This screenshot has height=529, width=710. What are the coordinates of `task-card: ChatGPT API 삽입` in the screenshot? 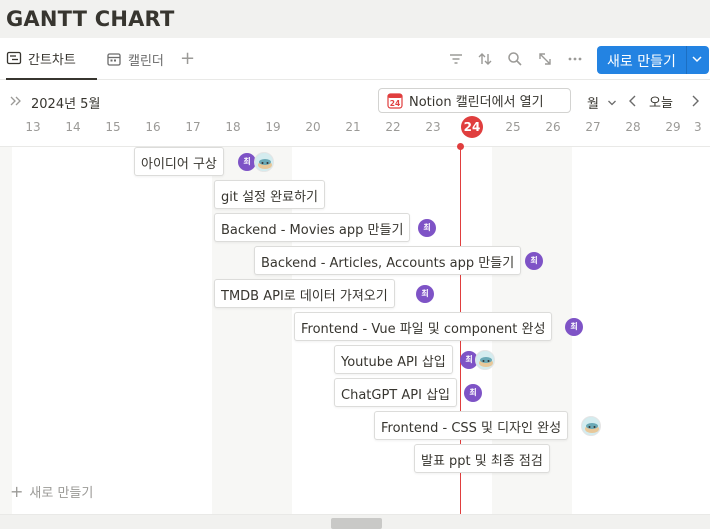 It's located at (395, 392).